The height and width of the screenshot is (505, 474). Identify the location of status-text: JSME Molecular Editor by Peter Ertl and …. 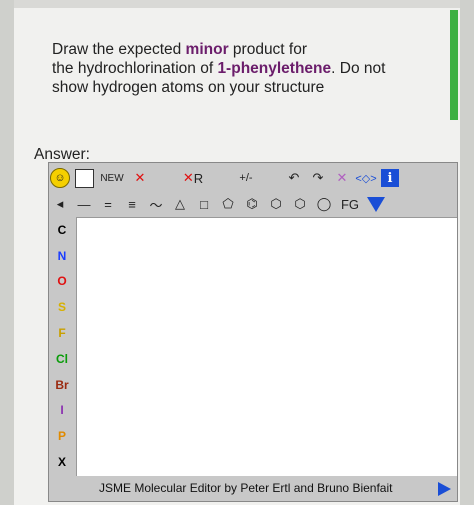
(246, 488).